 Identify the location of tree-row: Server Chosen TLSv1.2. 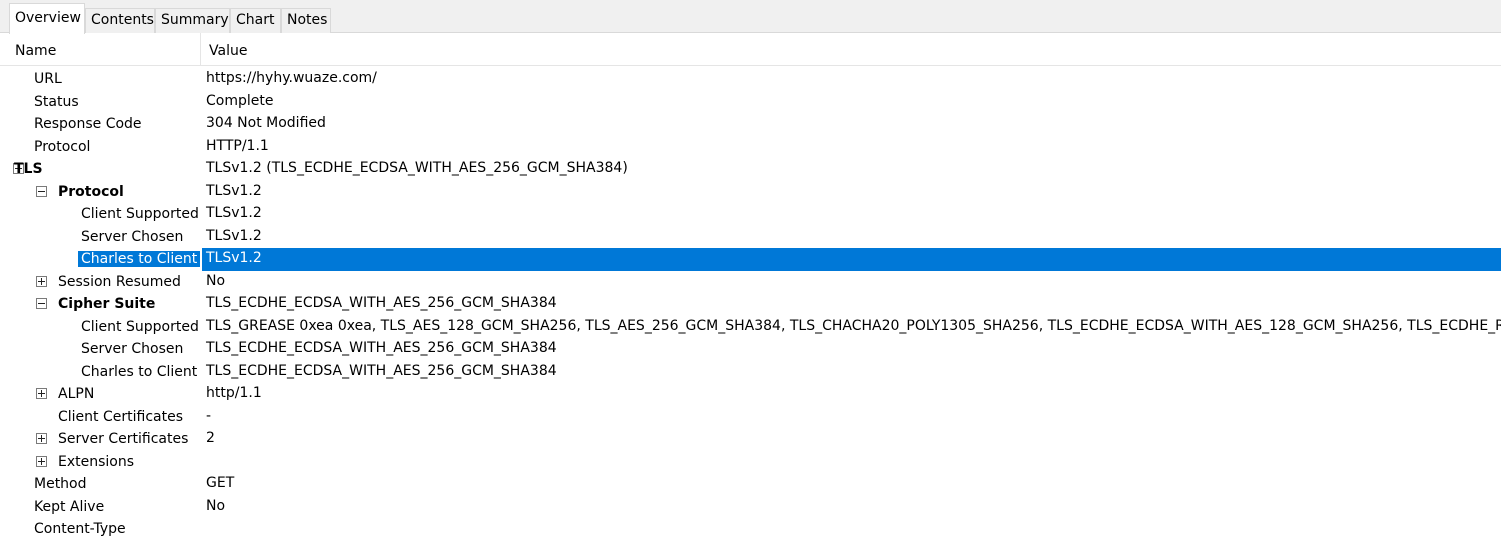
(750, 237).